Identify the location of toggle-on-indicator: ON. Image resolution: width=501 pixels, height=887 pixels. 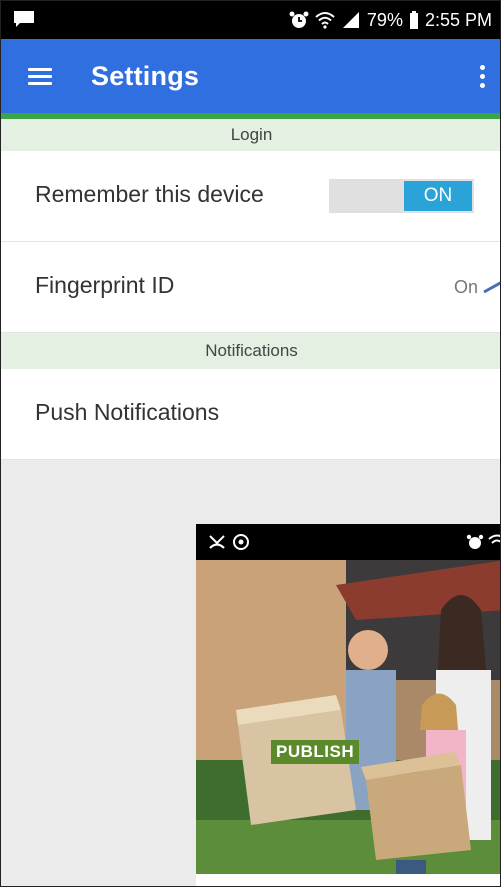
(438, 196).